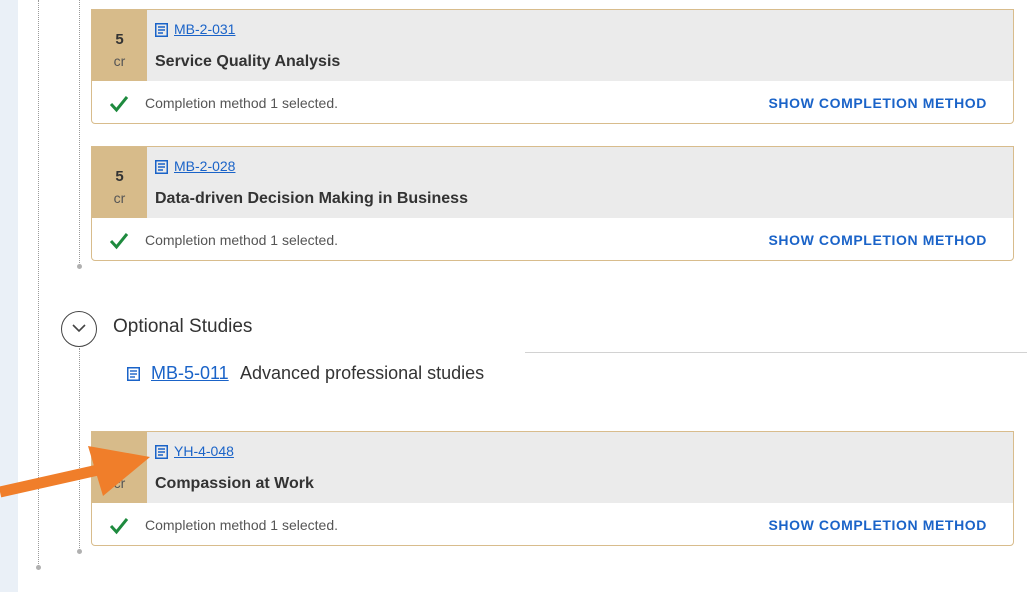  Describe the element at coordinates (362, 373) in the screenshot. I see `module-name: Advanced professional studies` at that location.